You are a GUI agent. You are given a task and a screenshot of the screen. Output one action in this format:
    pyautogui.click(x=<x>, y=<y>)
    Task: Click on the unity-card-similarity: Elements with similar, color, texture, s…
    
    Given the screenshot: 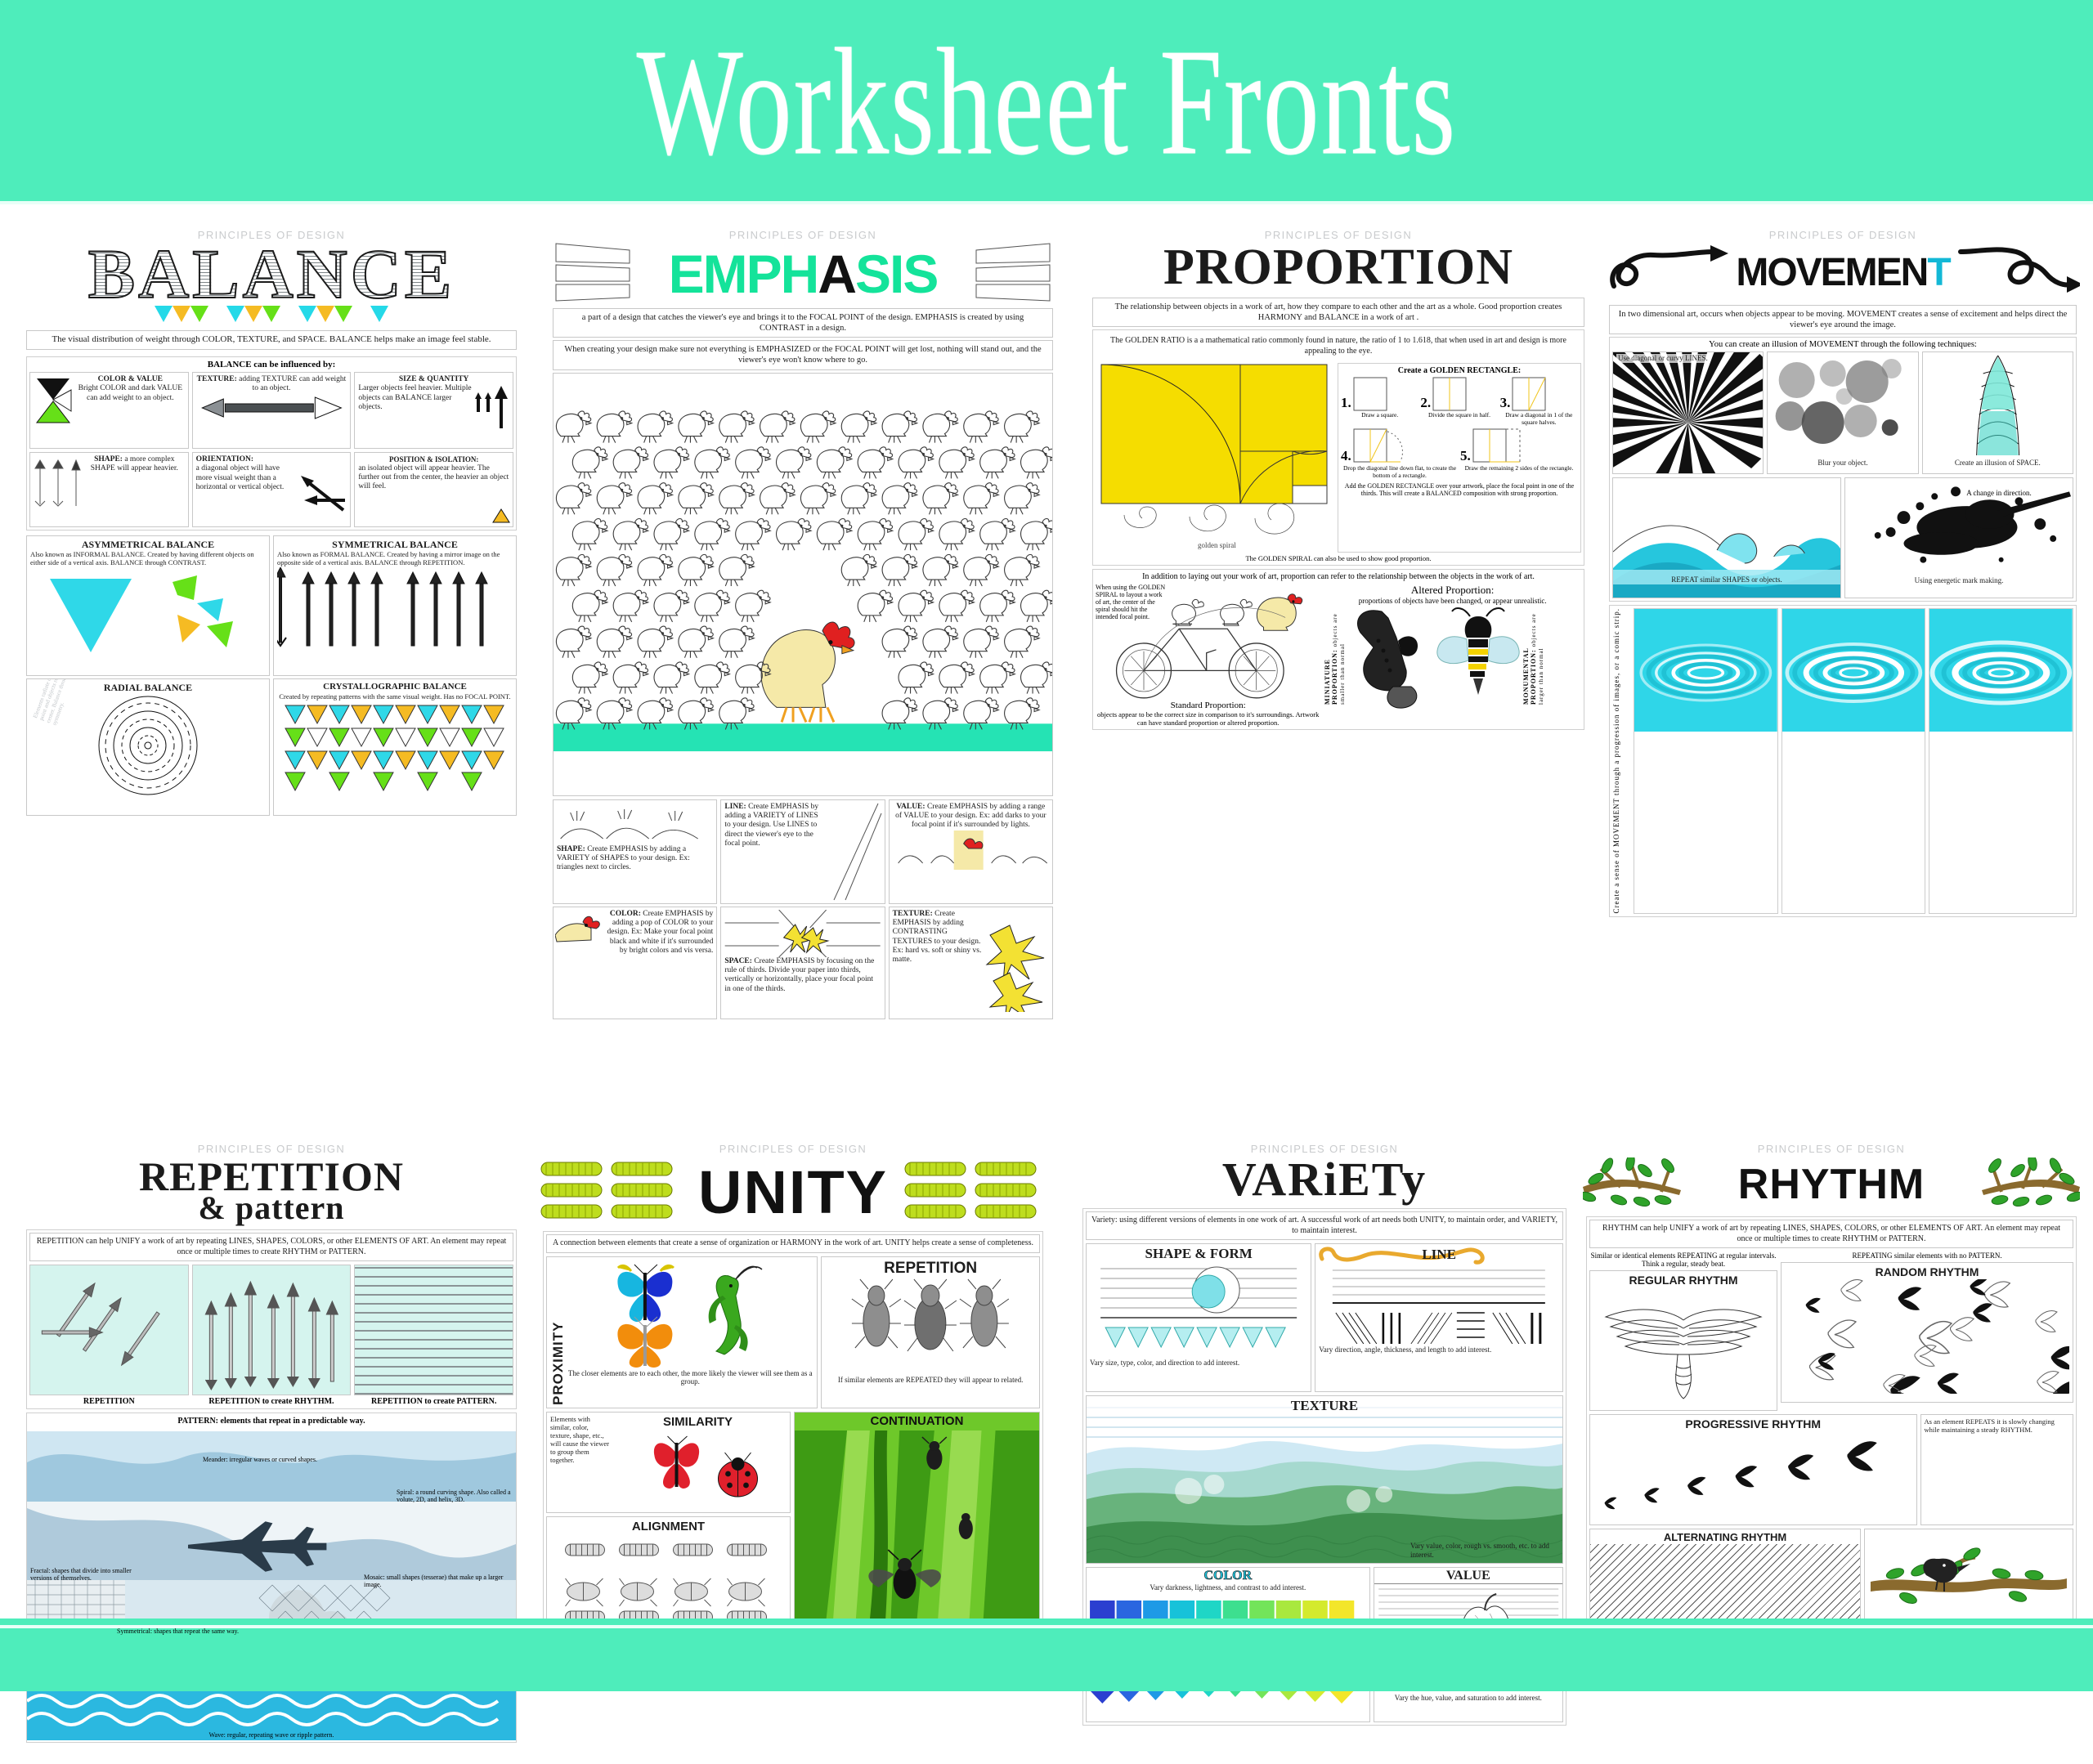 What is the action you would take?
    pyautogui.click(x=669, y=1462)
    